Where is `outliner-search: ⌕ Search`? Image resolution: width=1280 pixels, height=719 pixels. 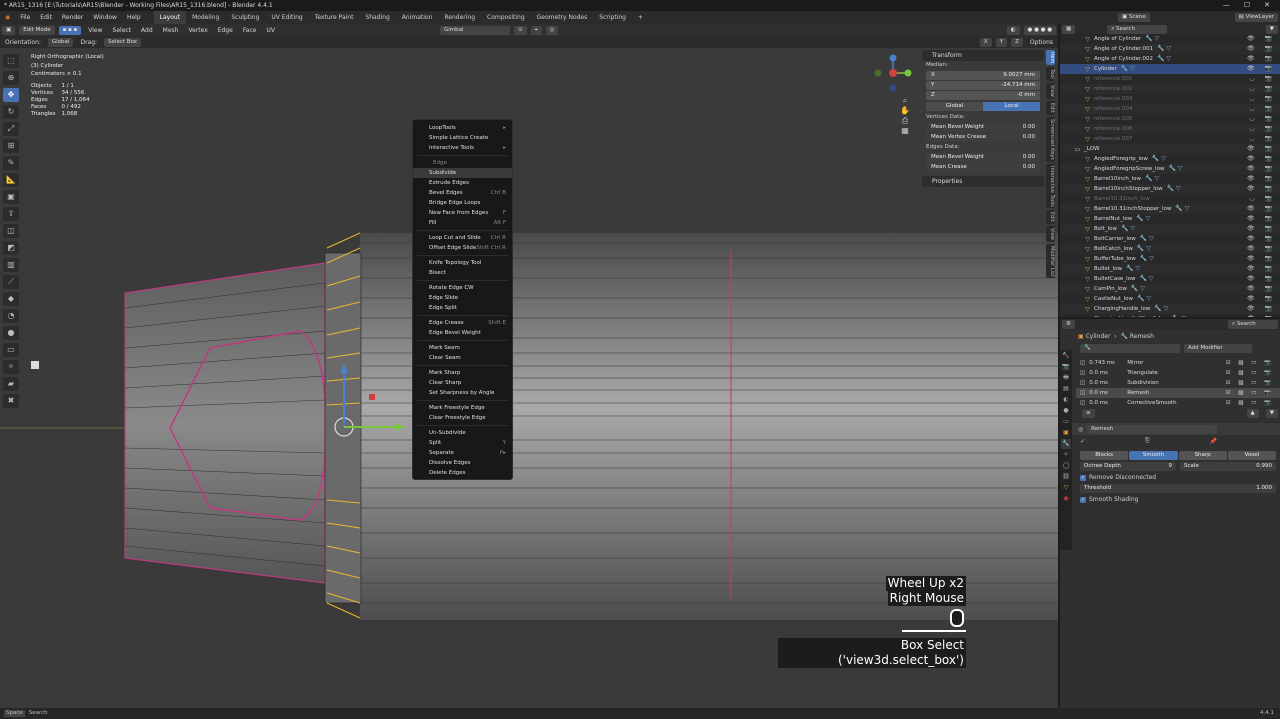 outliner-search: ⌕ Search is located at coordinates (1137, 29).